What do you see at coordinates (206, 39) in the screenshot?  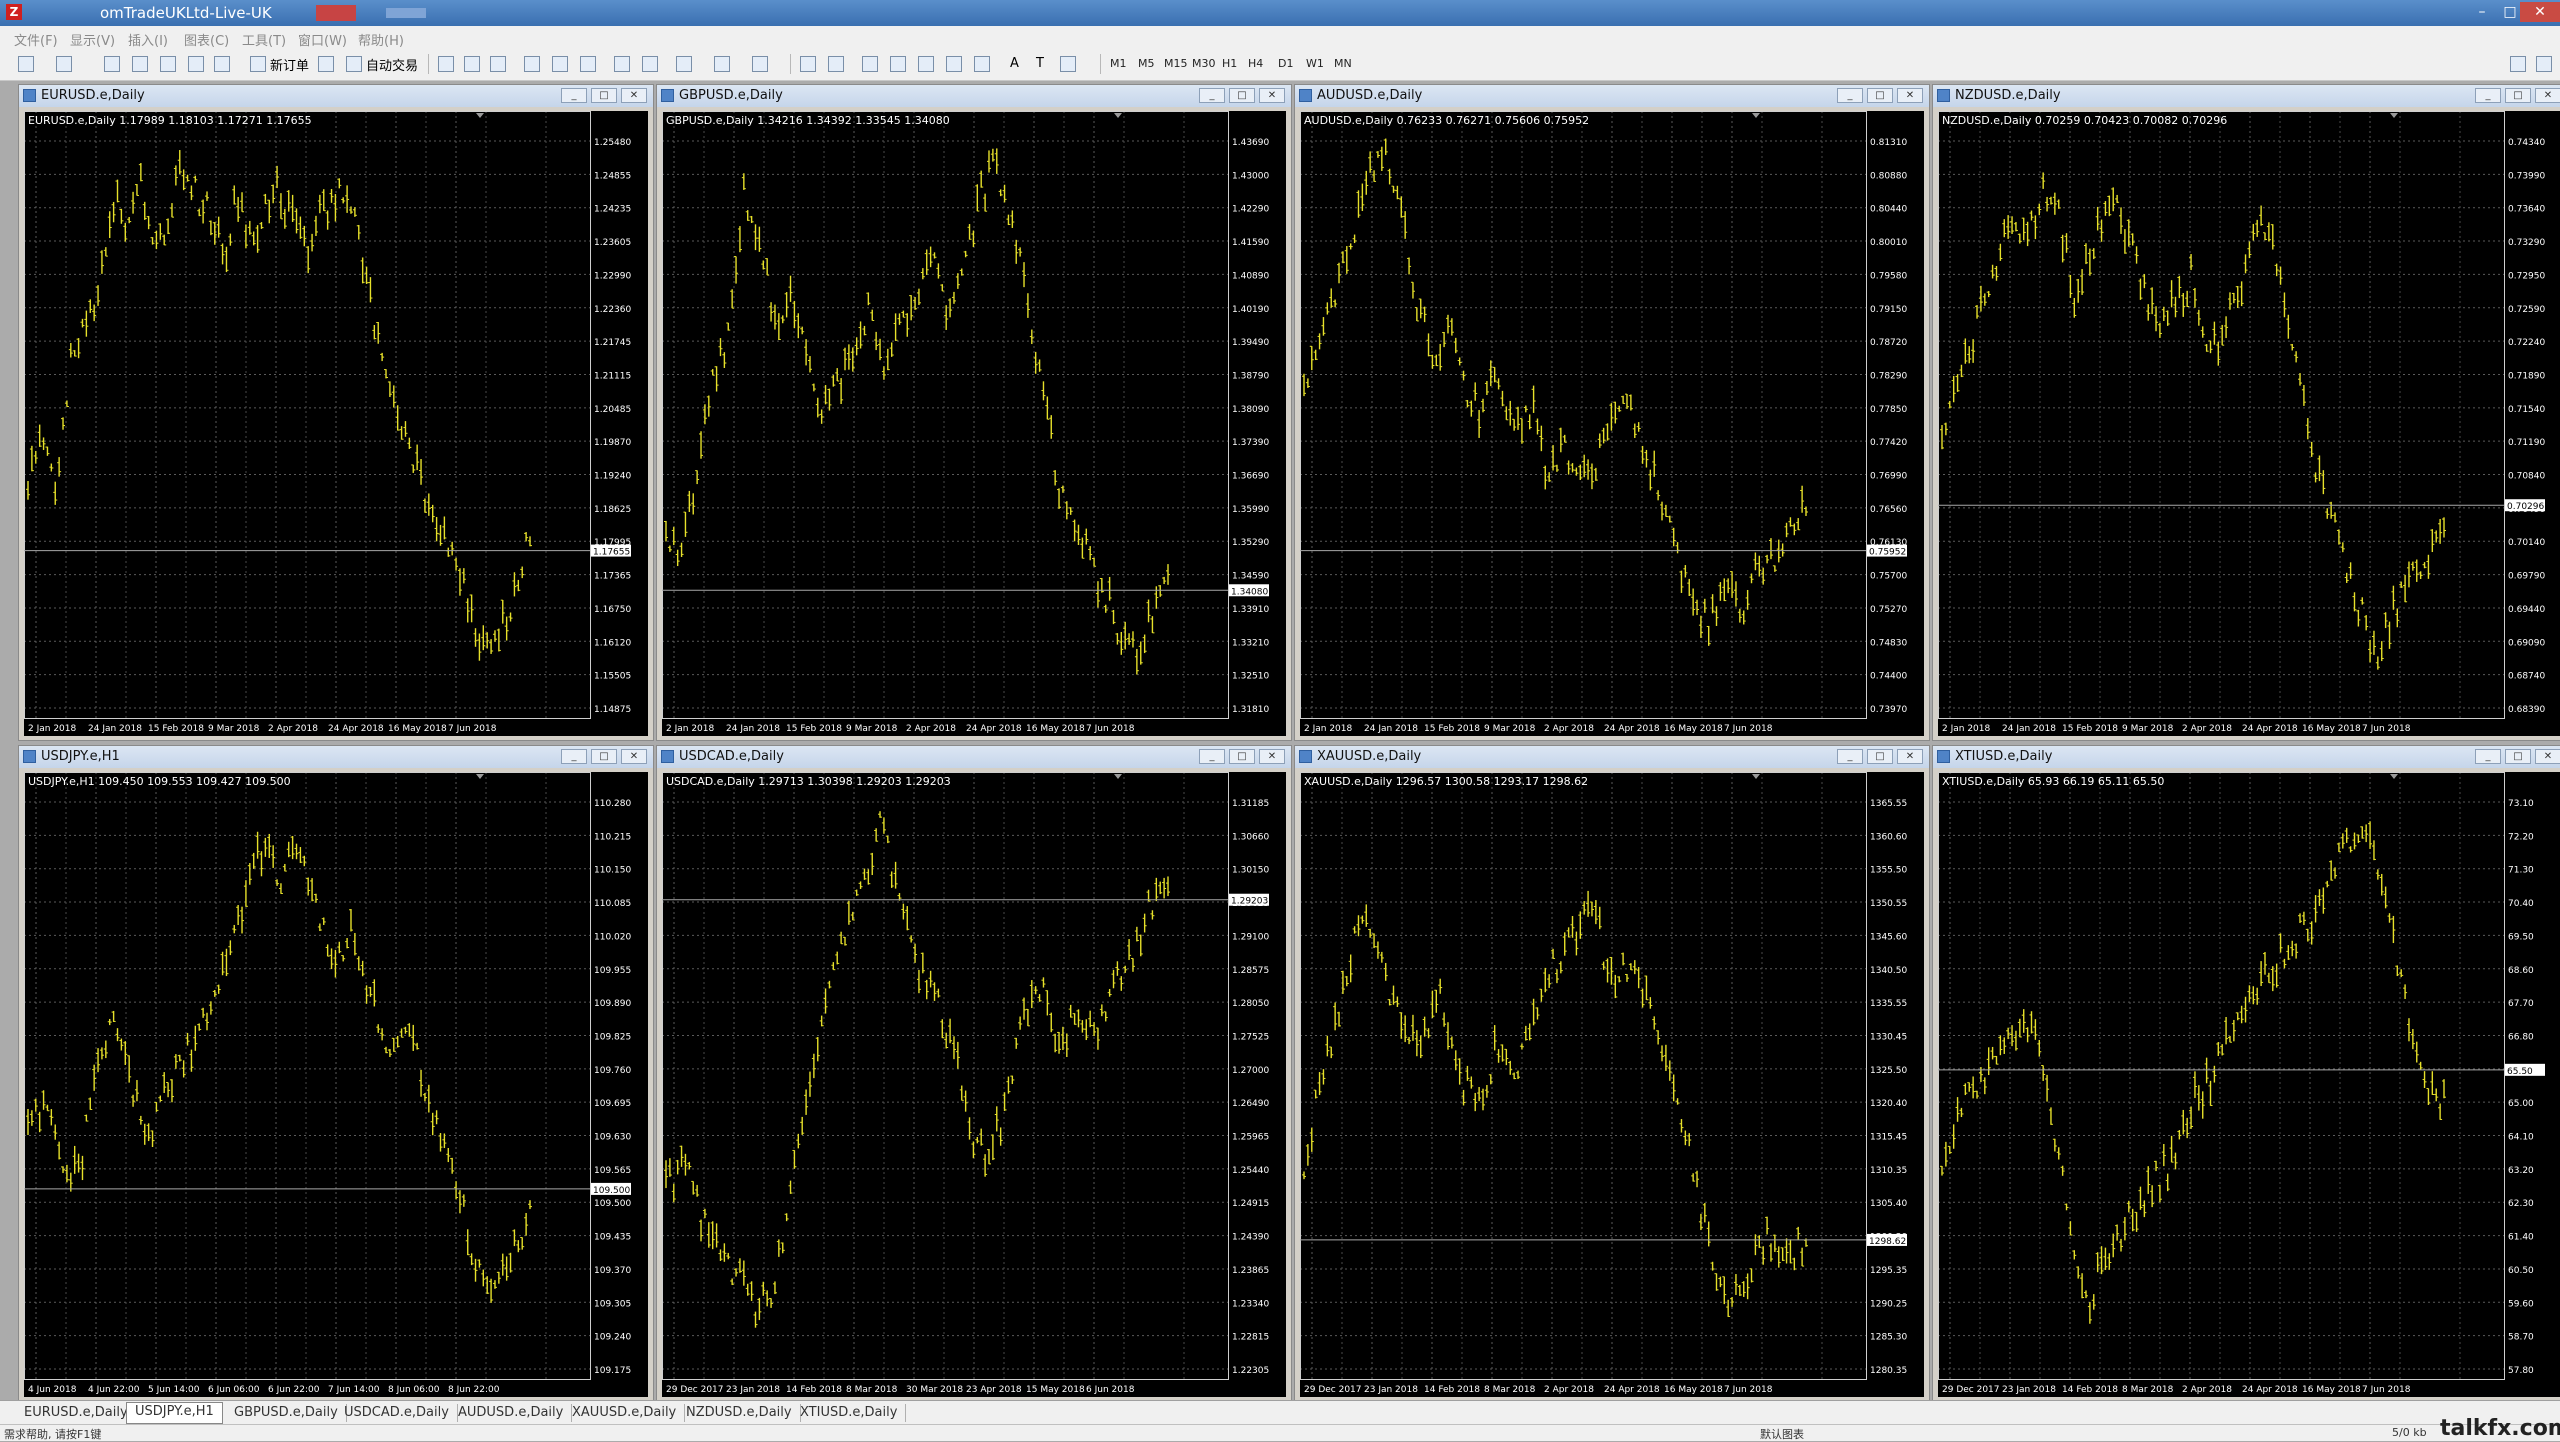 I see `menu-charts: 图表(C)` at bounding box center [206, 39].